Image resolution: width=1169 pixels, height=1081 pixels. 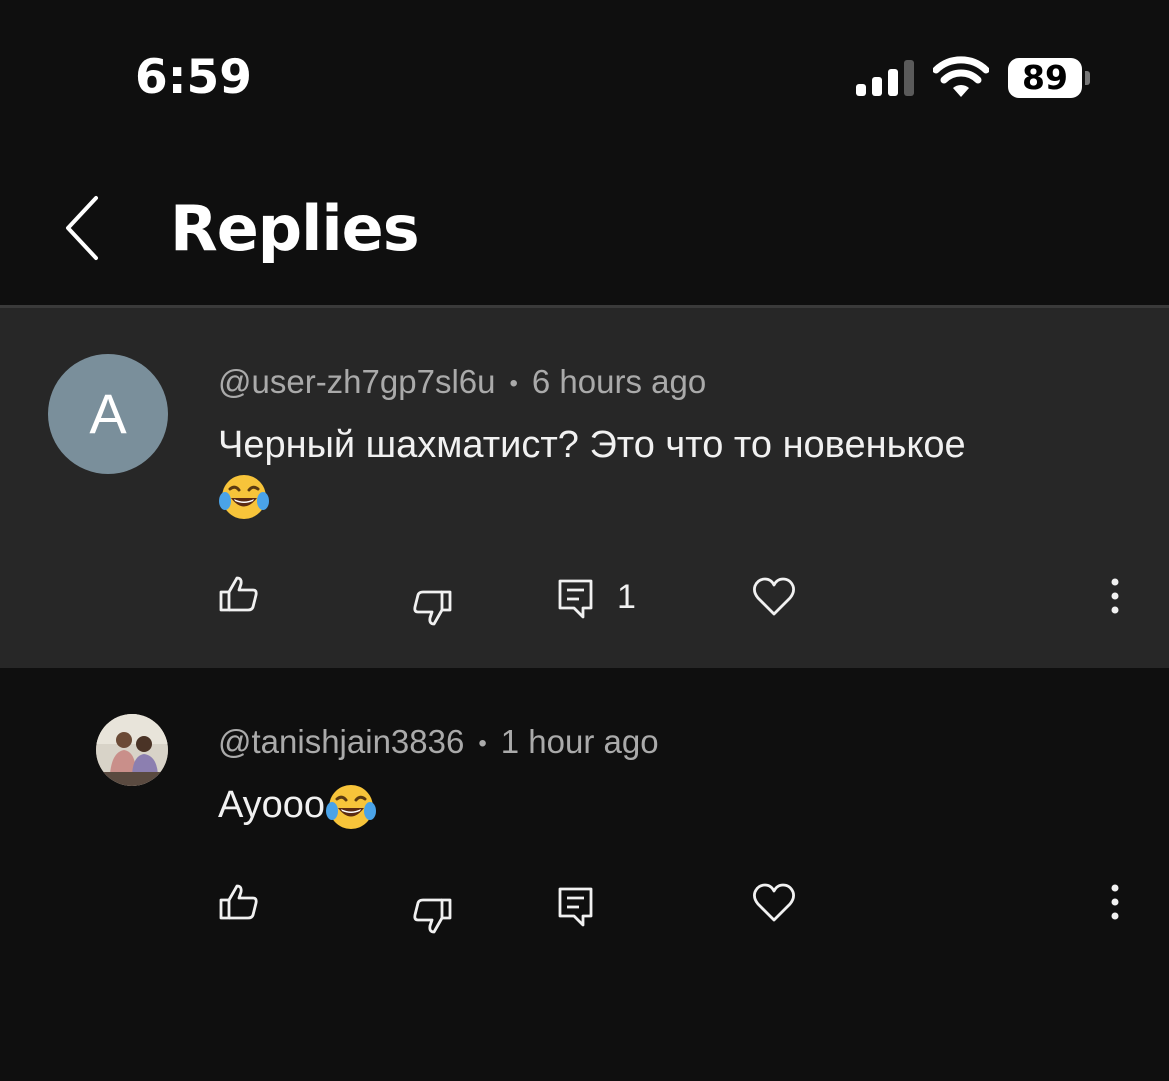 I want to click on comment-author: @user-zh7gp7sl6u, so click(x=357, y=381).